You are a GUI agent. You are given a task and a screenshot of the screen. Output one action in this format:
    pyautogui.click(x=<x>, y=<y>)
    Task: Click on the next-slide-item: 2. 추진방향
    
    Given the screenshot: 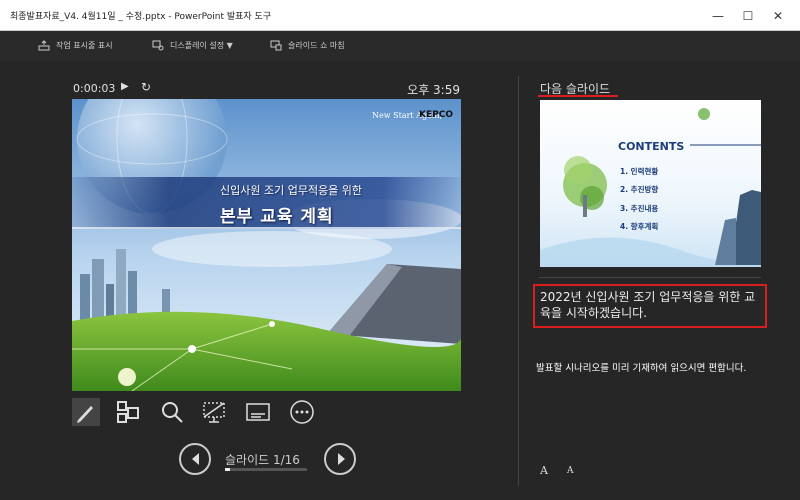 What is the action you would take?
    pyautogui.click(x=639, y=189)
    